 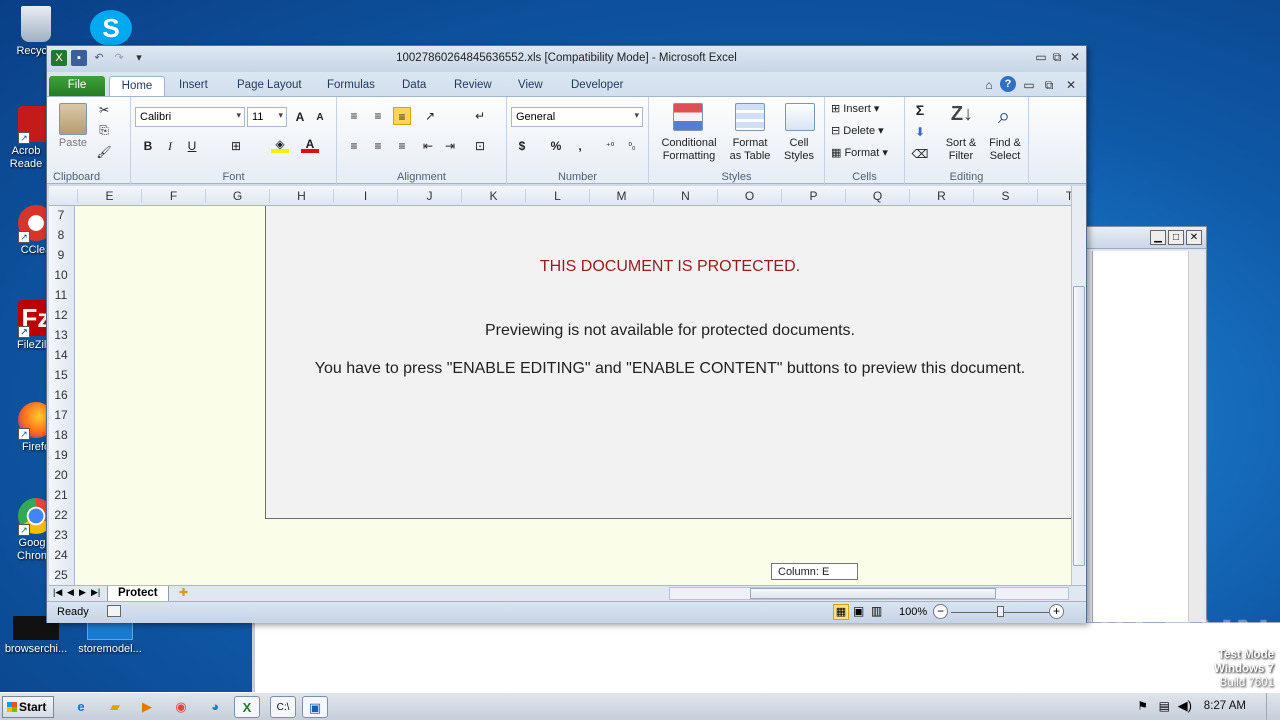 What do you see at coordinates (610, 146) in the screenshot?
I see `increase-decimal-icon: ⁺⁰` at bounding box center [610, 146].